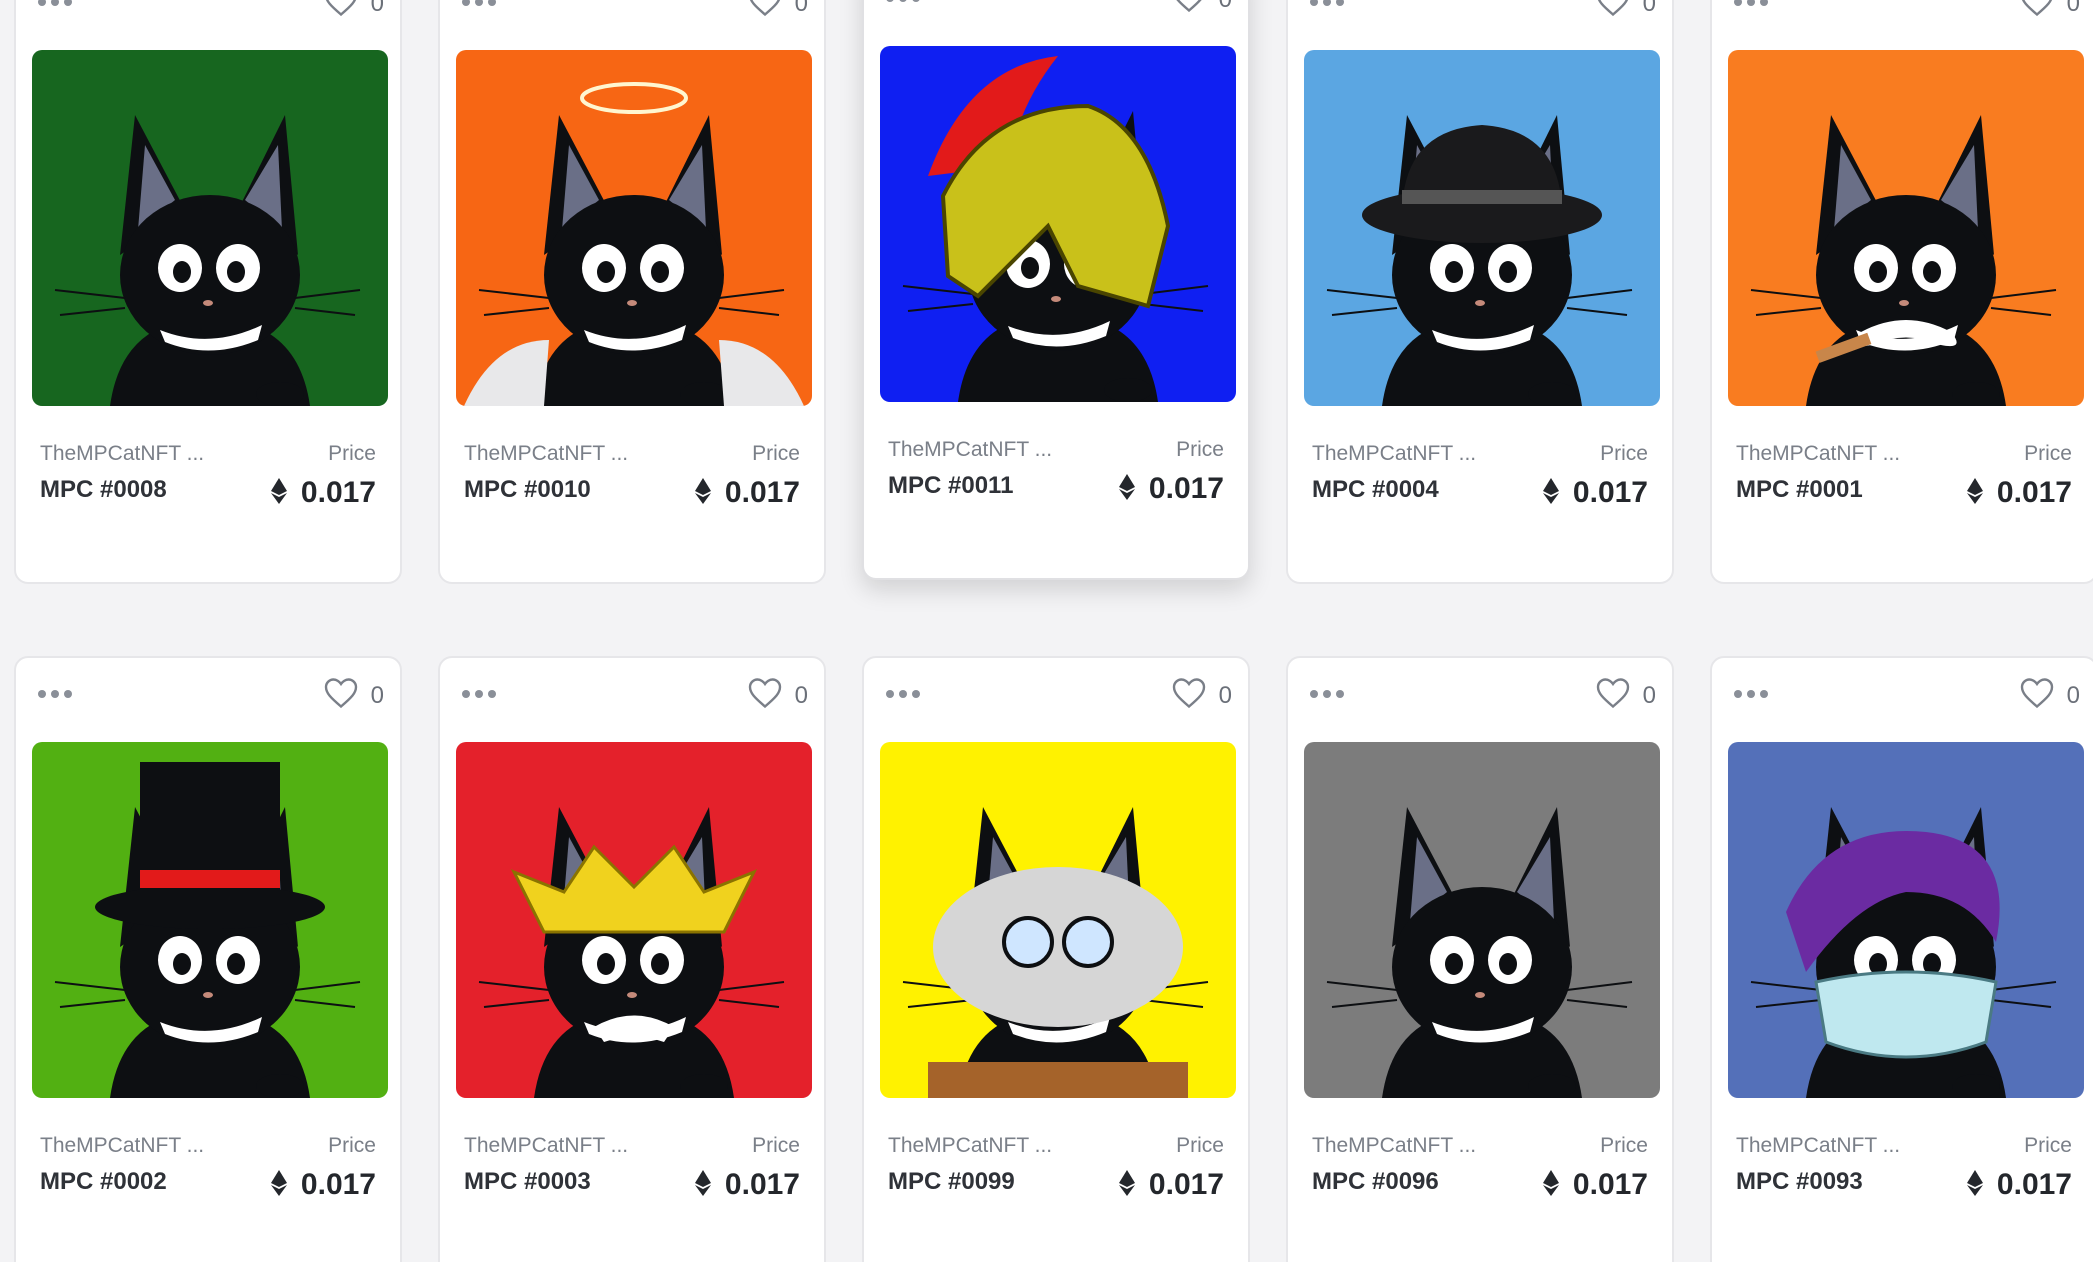  I want to click on nft-card: 0 TheMPCatNFT ... MPC #0096 Price 0.017, so click(1480, 959).